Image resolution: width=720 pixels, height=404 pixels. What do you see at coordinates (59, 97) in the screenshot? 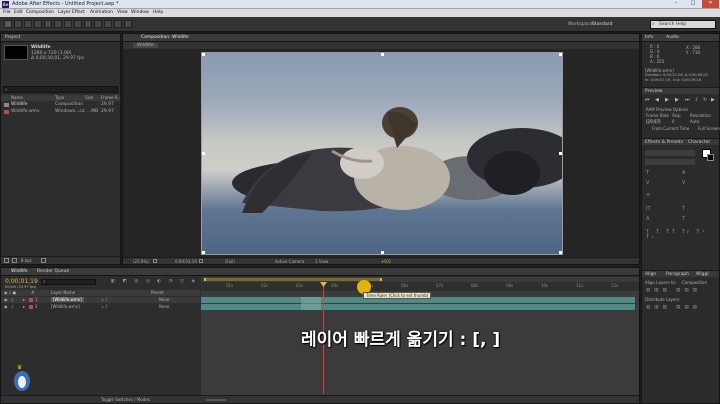
I see `column-type: Type` at bounding box center [59, 97].